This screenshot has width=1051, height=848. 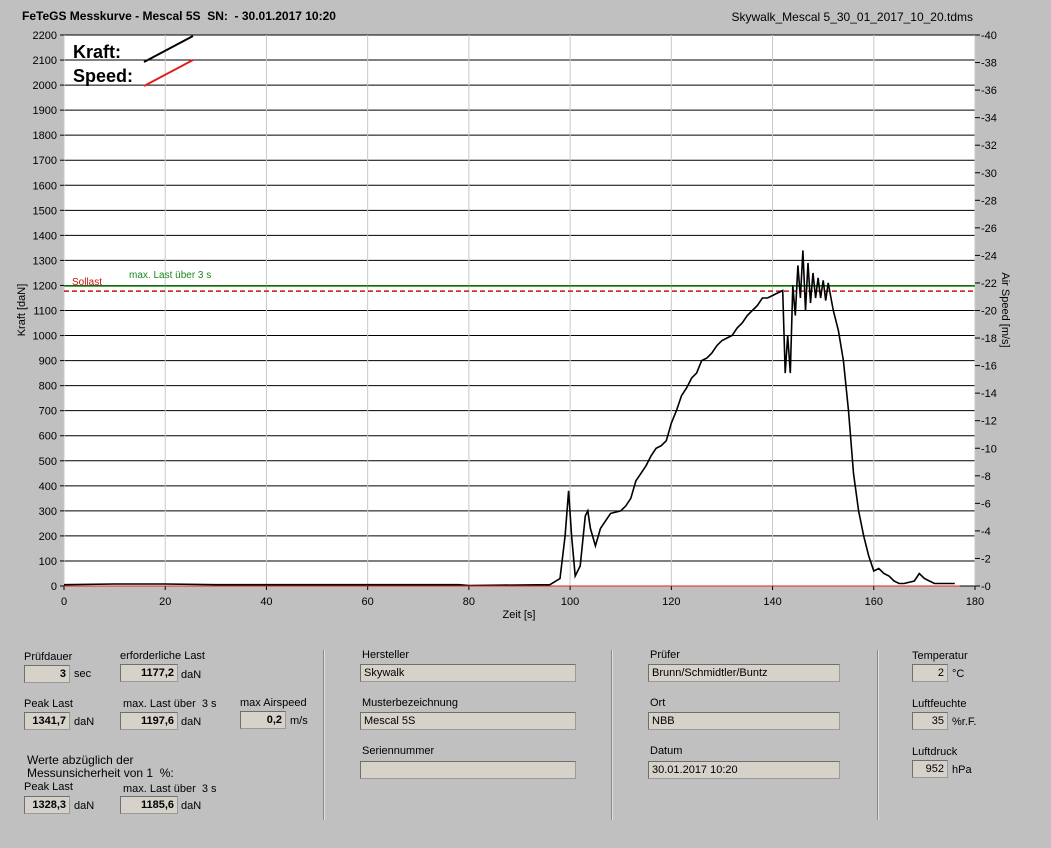 What do you see at coordinates (162, 656) in the screenshot?
I see `erf-last-label: erforderliche Last` at bounding box center [162, 656].